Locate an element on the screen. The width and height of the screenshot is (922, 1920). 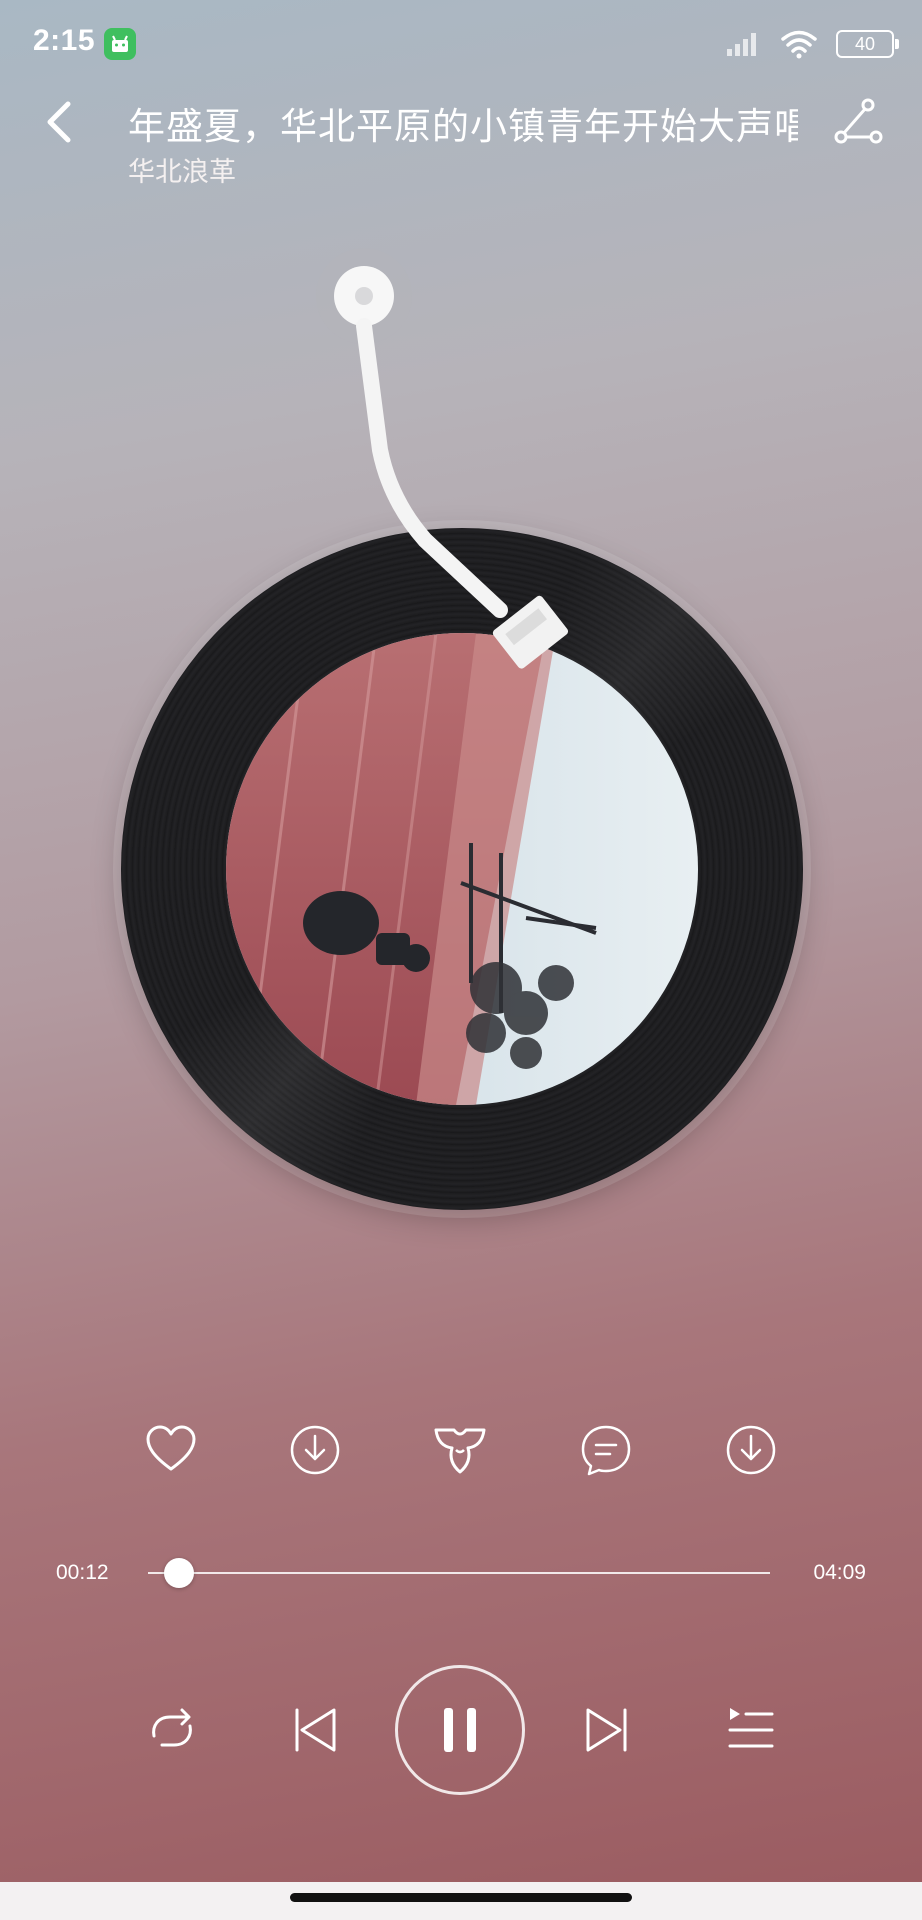
tonearm-icon is located at coordinates (442, 458).